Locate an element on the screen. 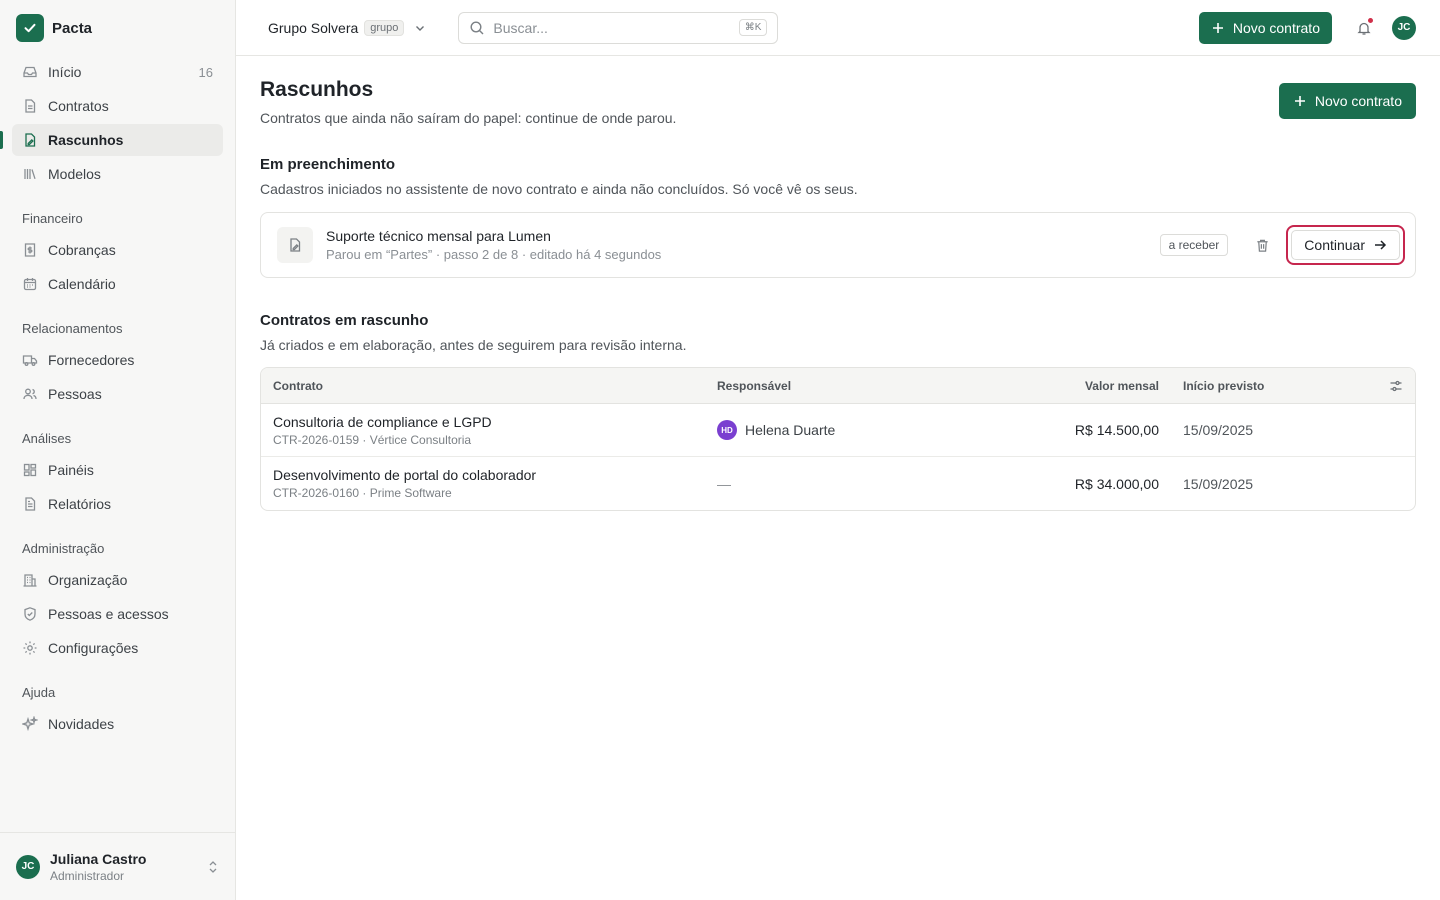 This screenshot has width=1440, height=900. sidebar-item-inicio: Início 16 is located at coordinates (117, 72).